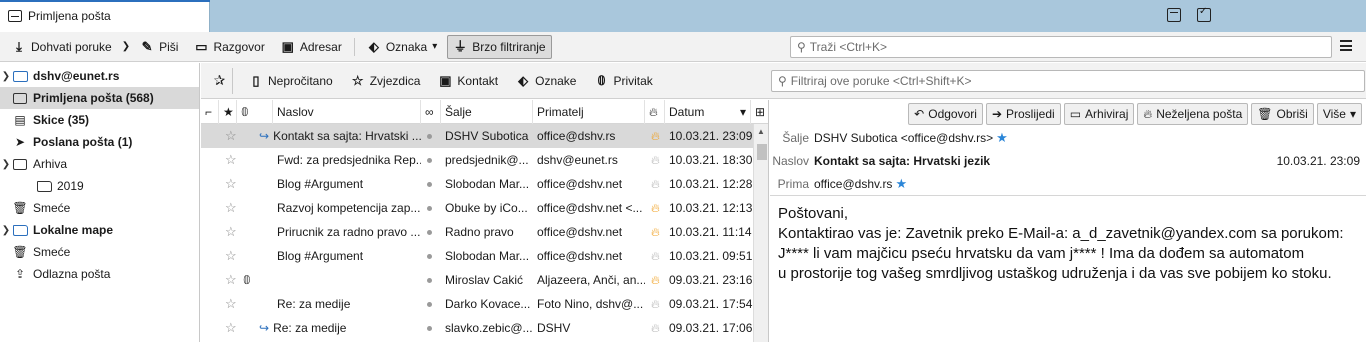  I want to click on folder-sent: ➤ Poslana pošta (1), so click(99, 142).